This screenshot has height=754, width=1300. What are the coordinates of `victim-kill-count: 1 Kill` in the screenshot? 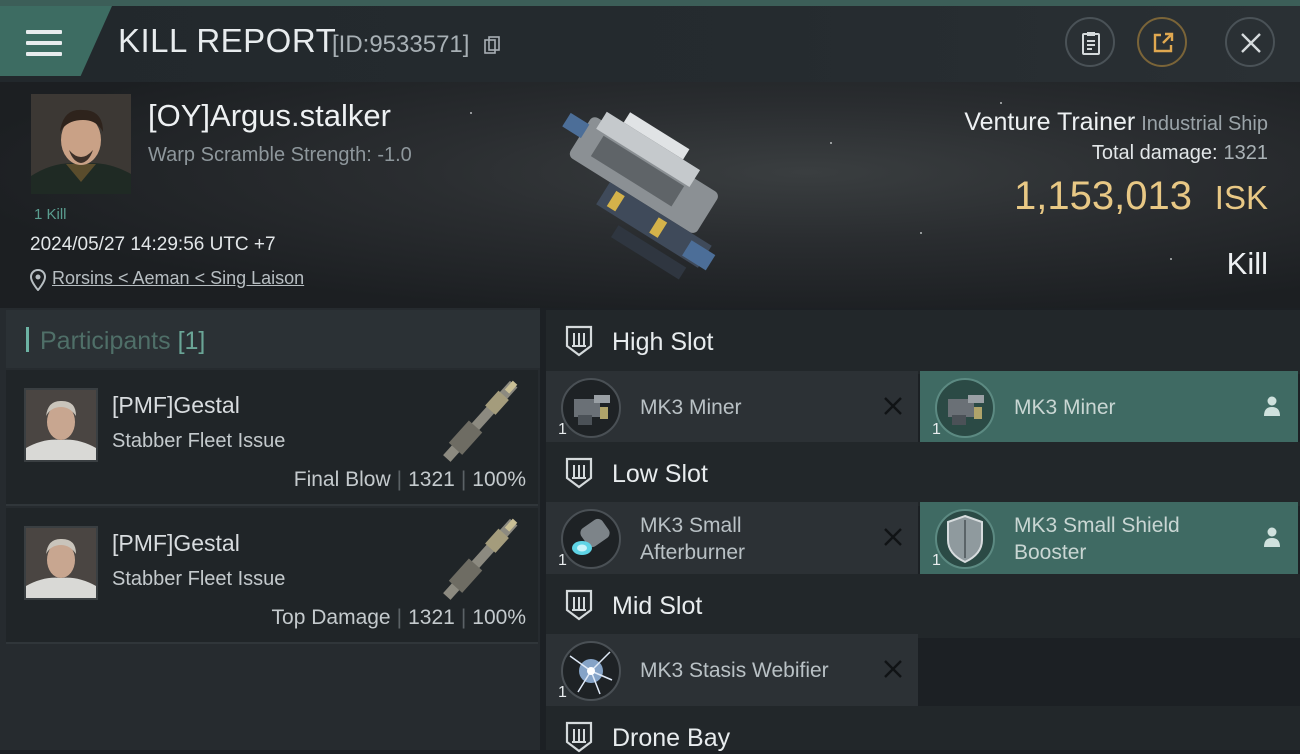 It's located at (50, 214).